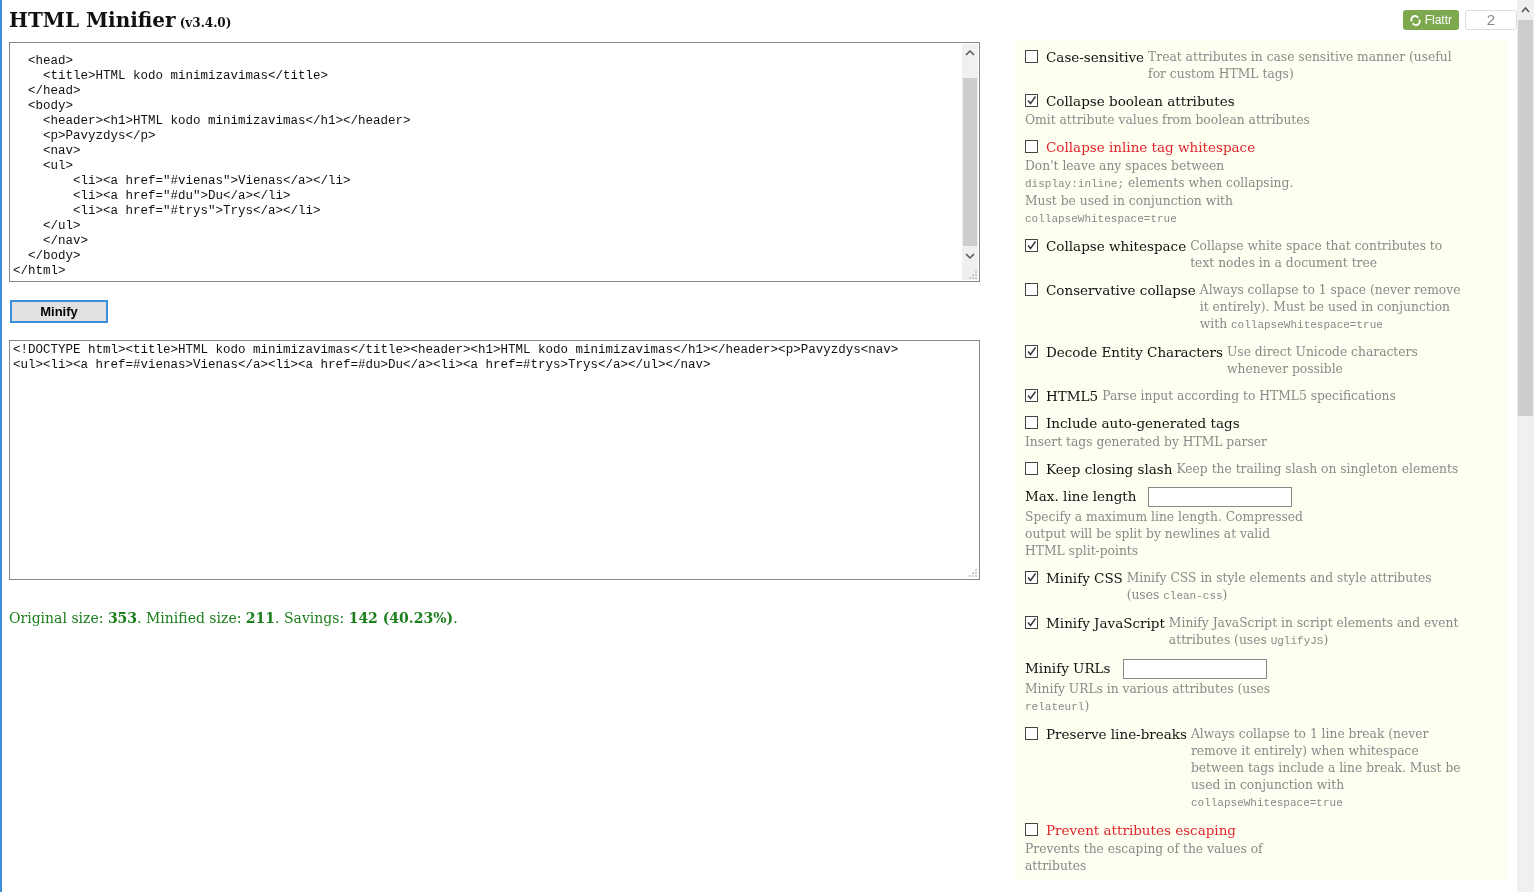 This screenshot has width=1534, height=892. What do you see at coordinates (1084, 578) in the screenshot?
I see `option-label: Minify CSS` at bounding box center [1084, 578].